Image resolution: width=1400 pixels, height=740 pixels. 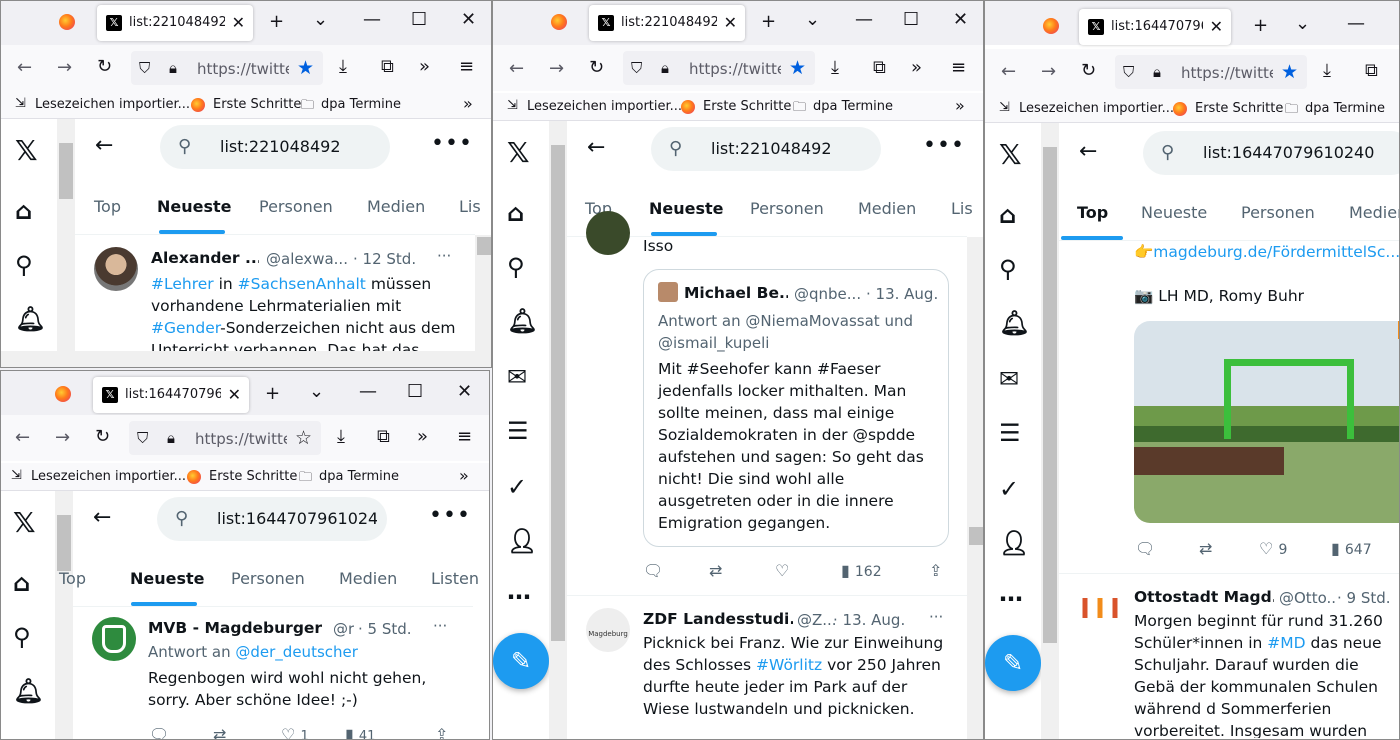 What do you see at coordinates (962, 208) in the screenshot?
I see `tab-listen: Lis` at bounding box center [962, 208].